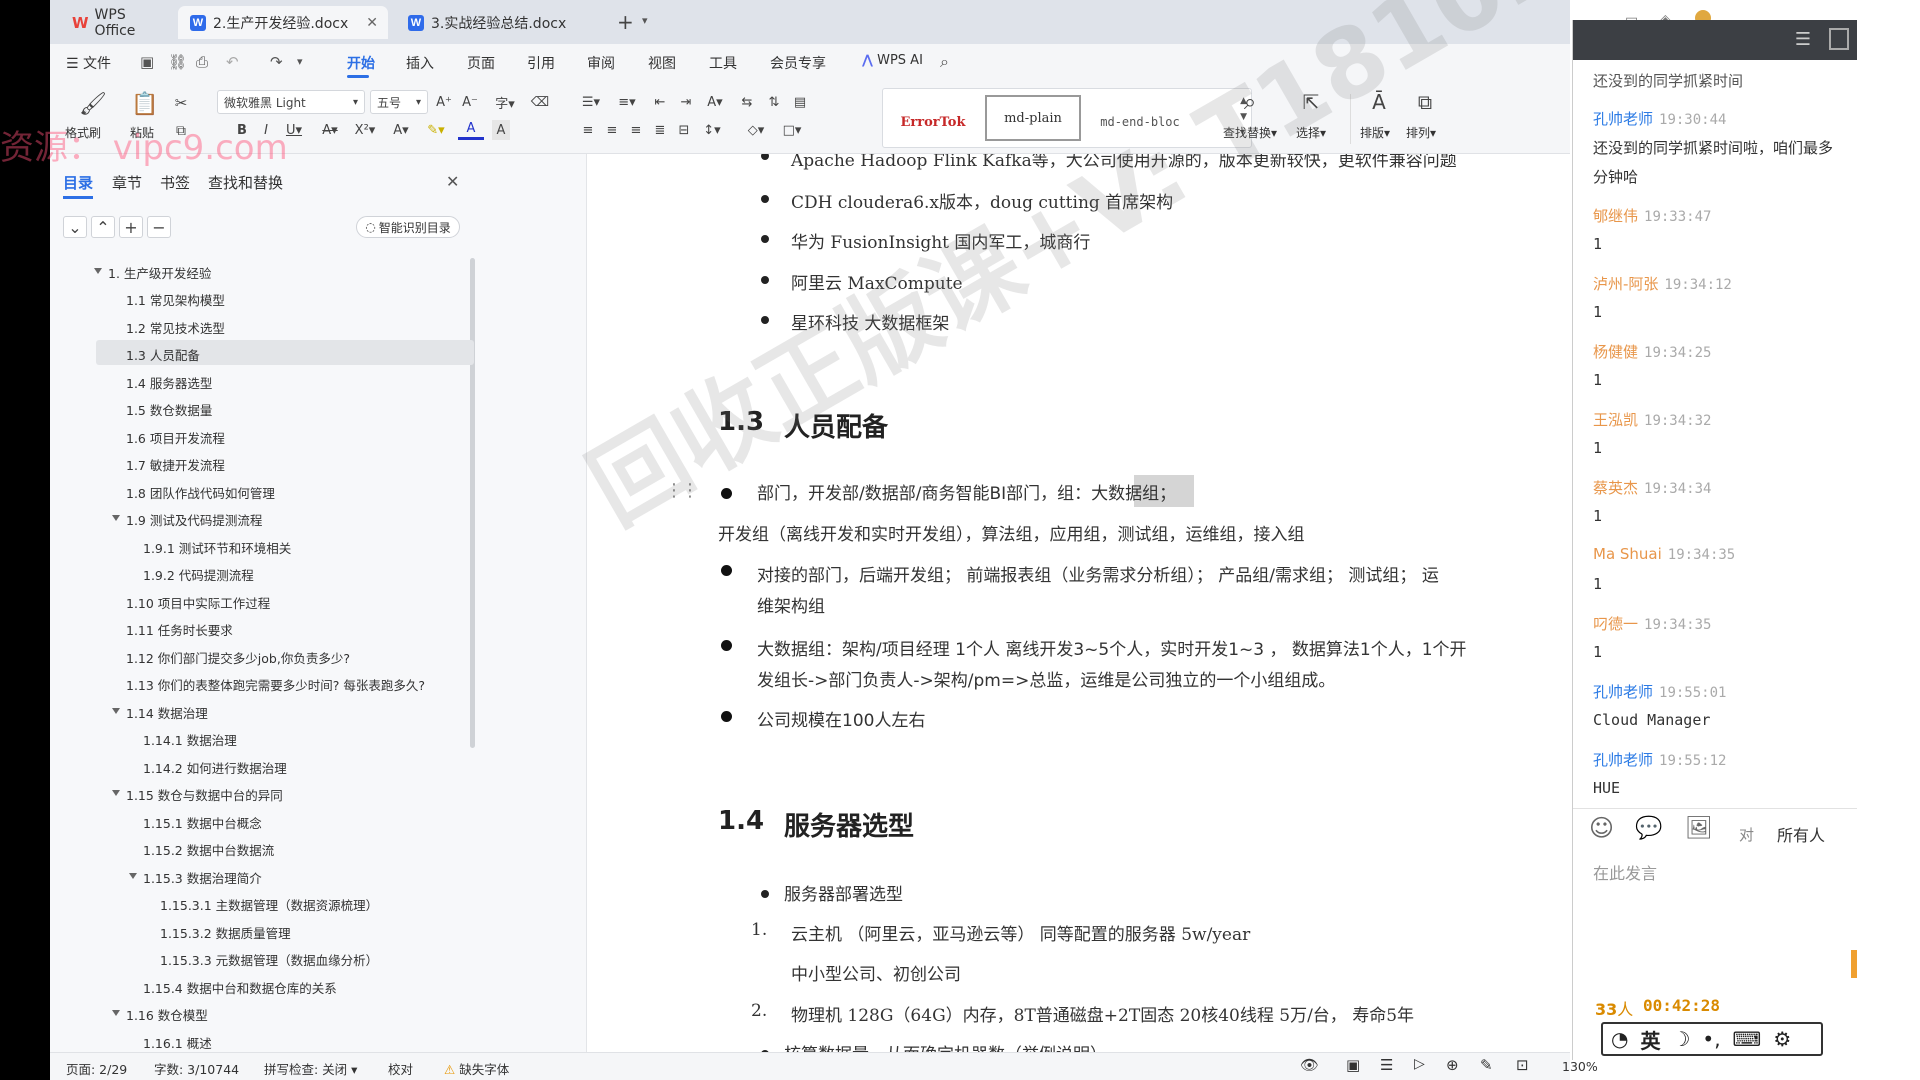  What do you see at coordinates (1250, 102) in the screenshot?
I see `find-replace-icon: ⌕` at bounding box center [1250, 102].